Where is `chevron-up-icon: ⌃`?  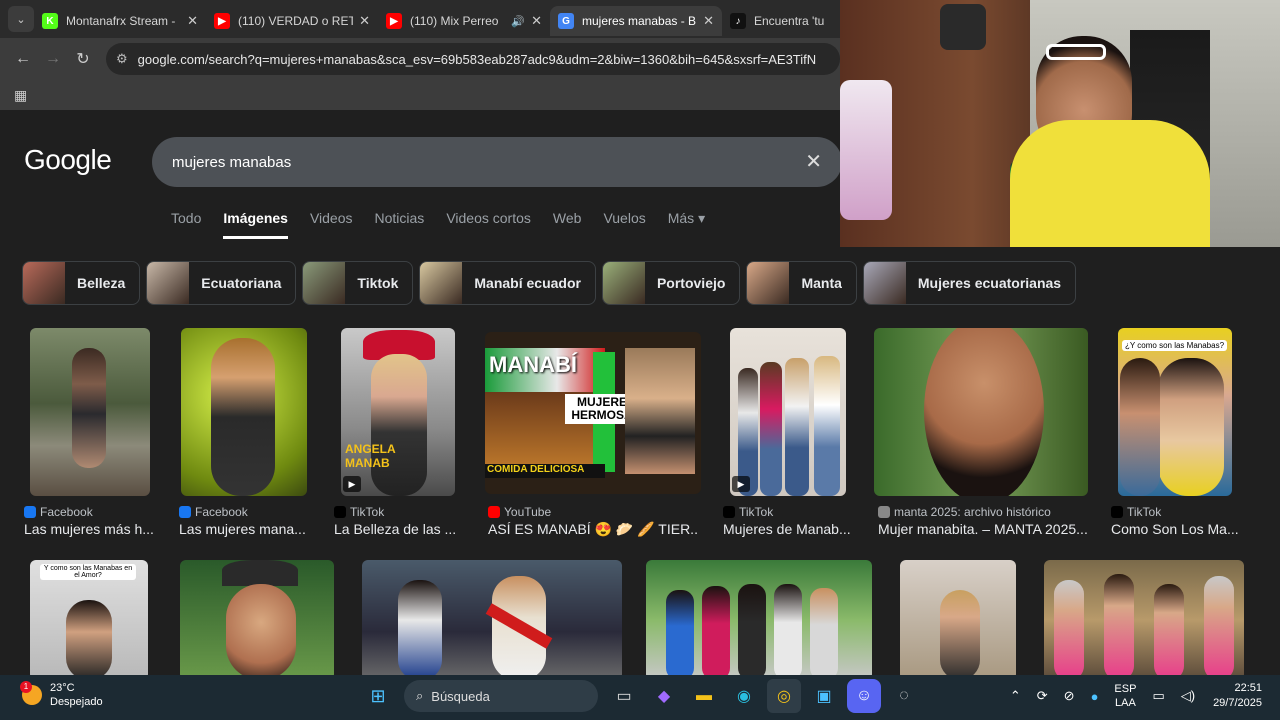 chevron-up-icon: ⌃ is located at coordinates (1015, 696).